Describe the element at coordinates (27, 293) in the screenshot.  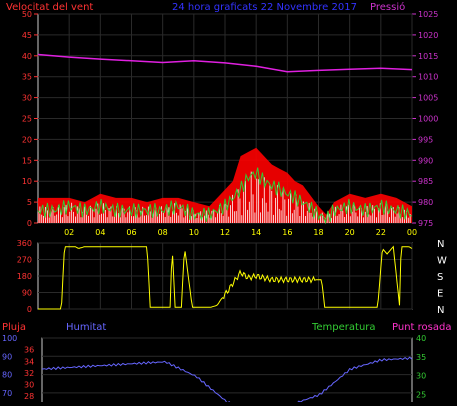
I see `direction-tick-label: 90` at that location.